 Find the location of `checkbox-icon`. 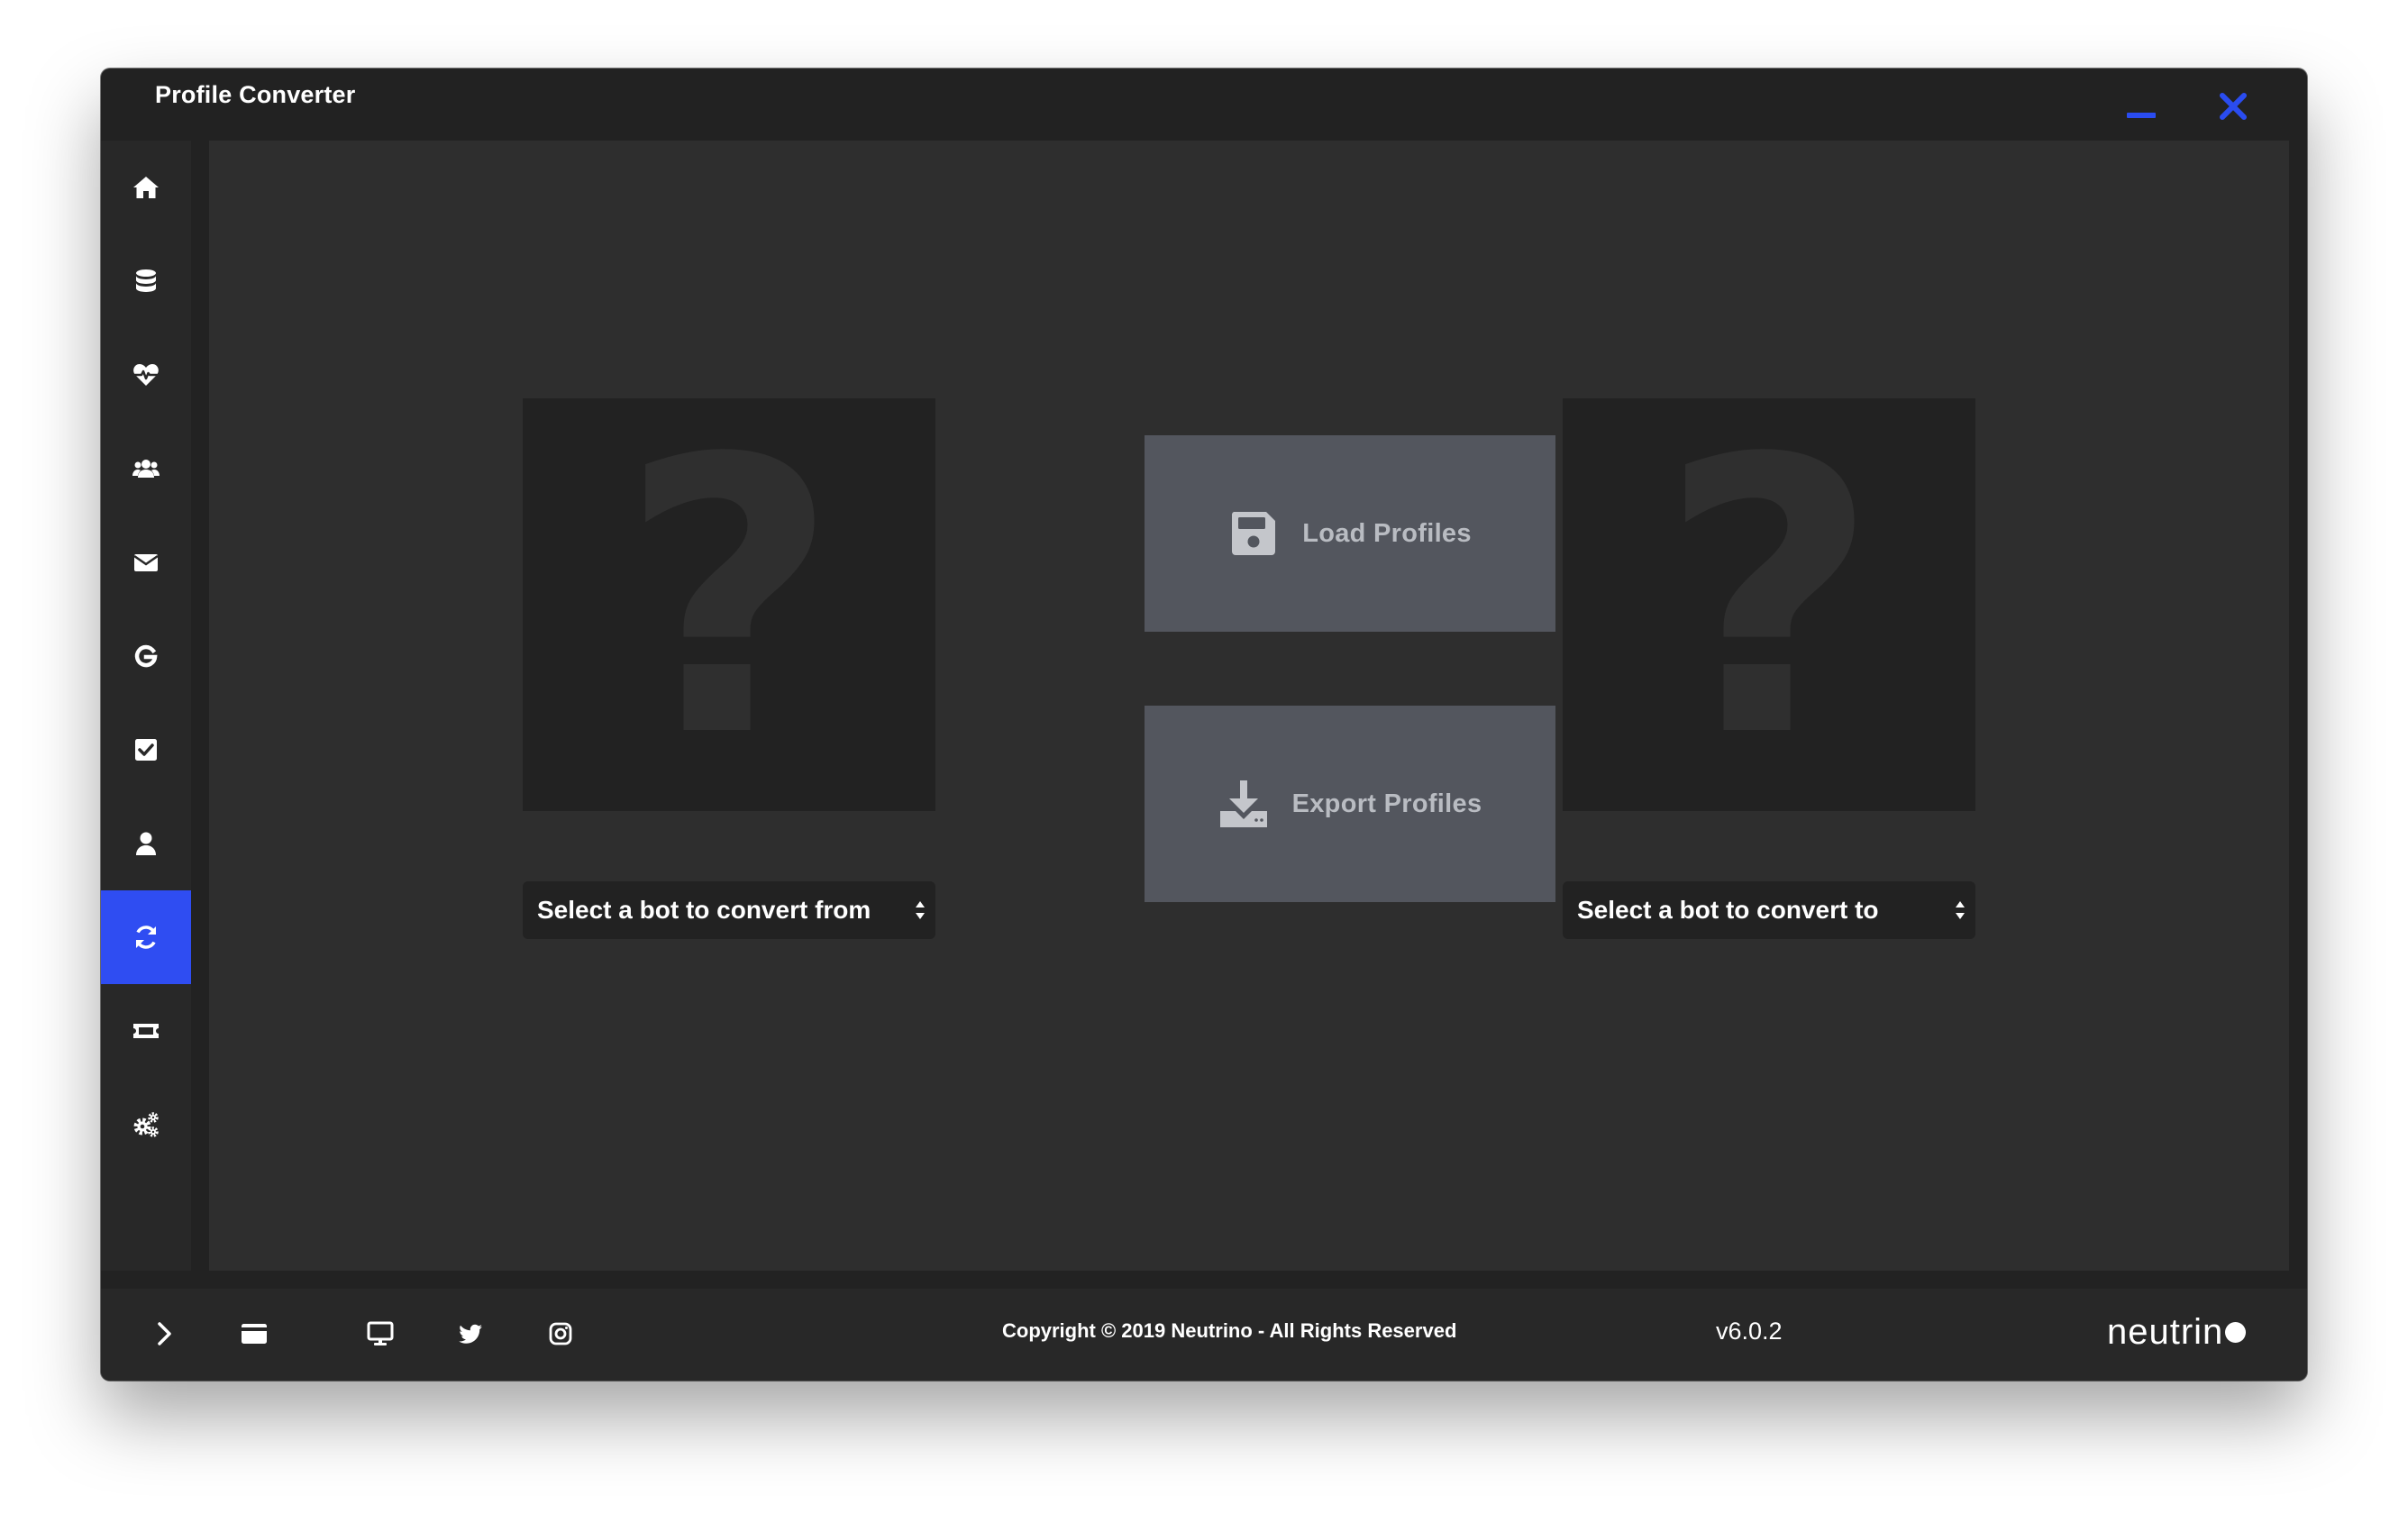

checkbox-icon is located at coordinates (146, 750).